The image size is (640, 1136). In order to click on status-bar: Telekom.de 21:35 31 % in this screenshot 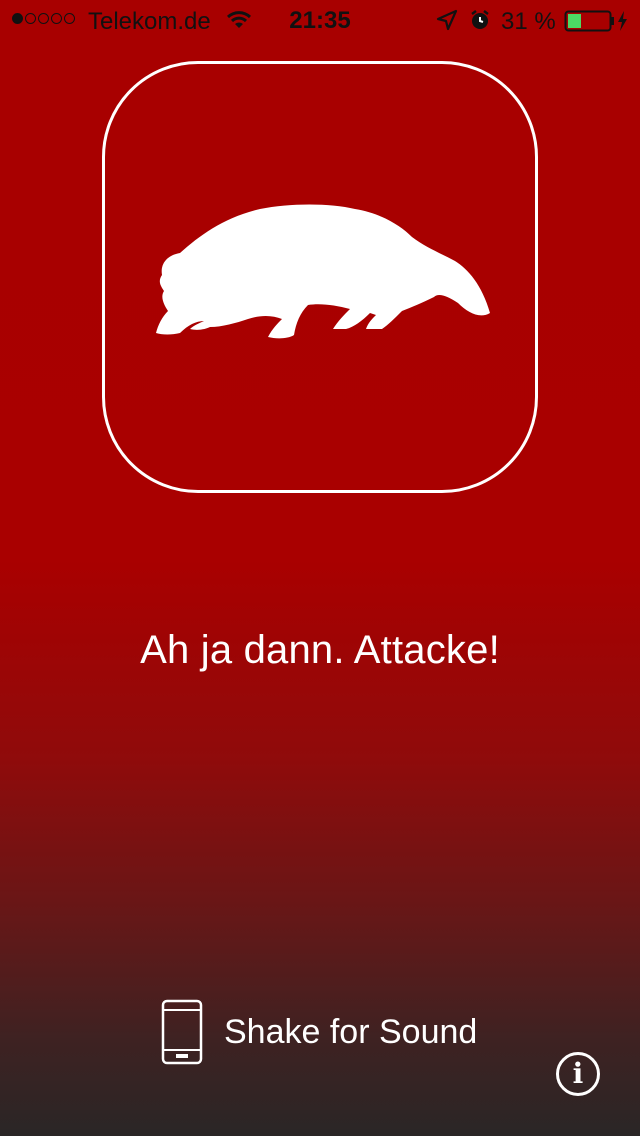, I will do `click(320, 20)`.